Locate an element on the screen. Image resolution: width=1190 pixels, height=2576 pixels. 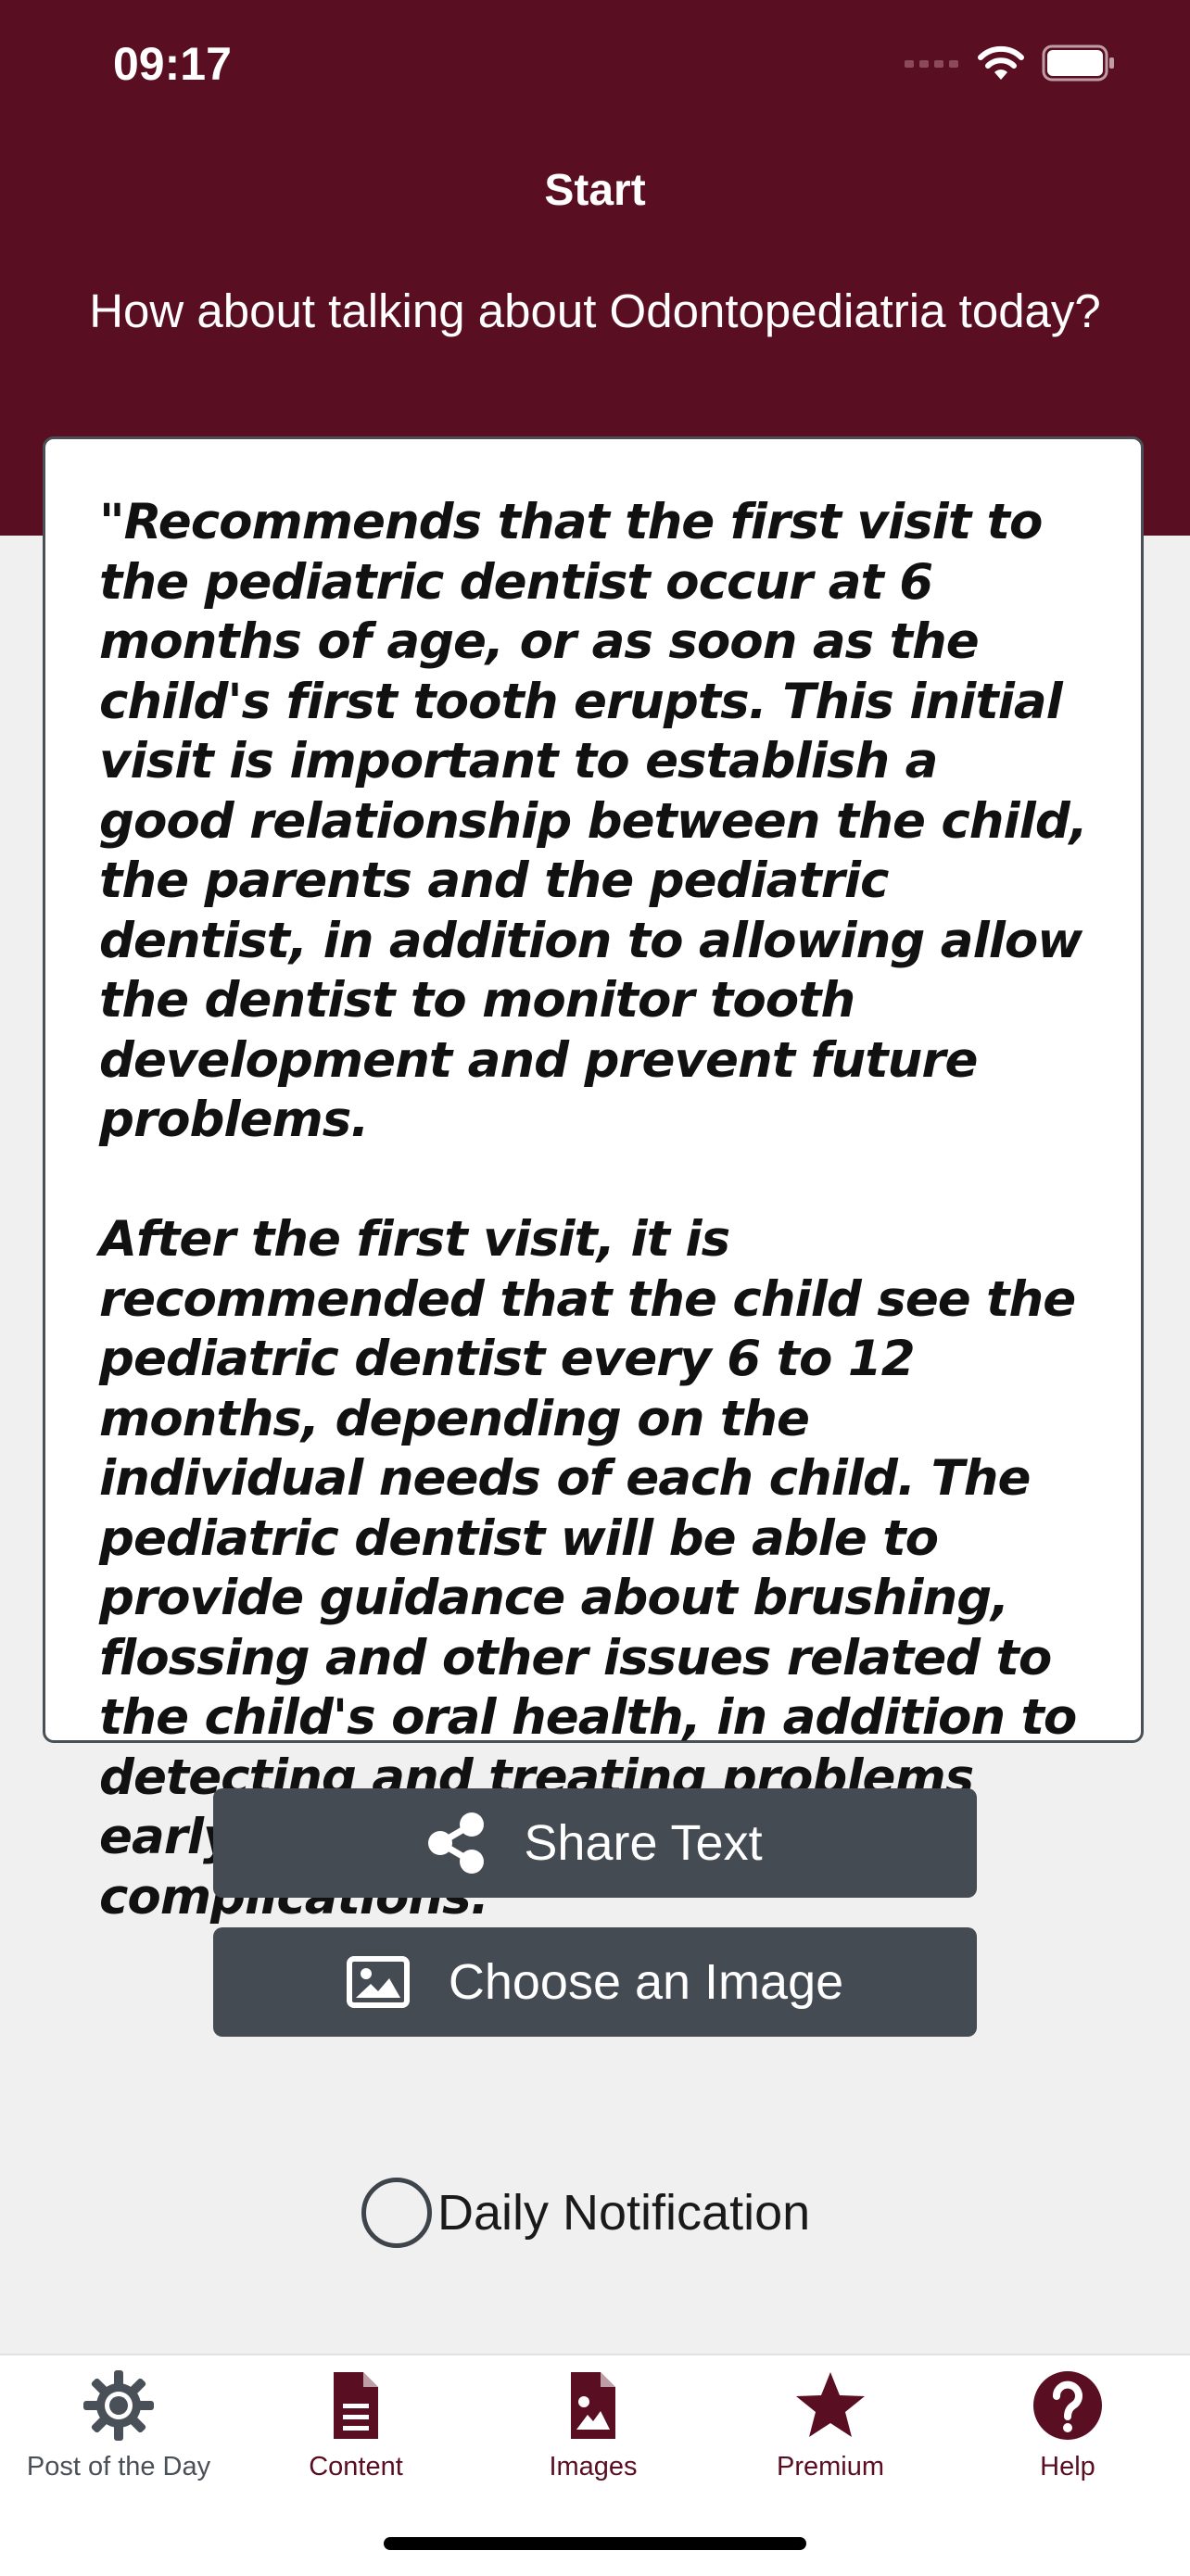
share-text-button: Share Text is located at coordinates (595, 1843).